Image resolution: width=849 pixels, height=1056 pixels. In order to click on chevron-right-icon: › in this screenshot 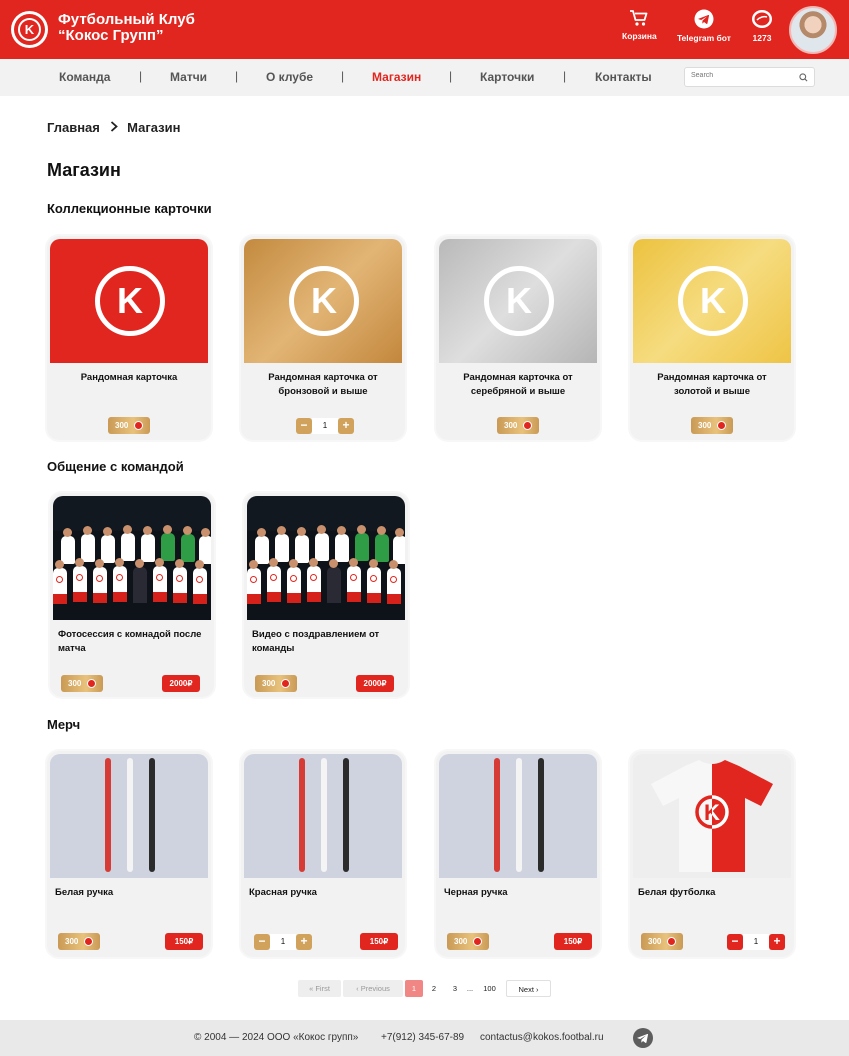, I will do `click(537, 989)`.